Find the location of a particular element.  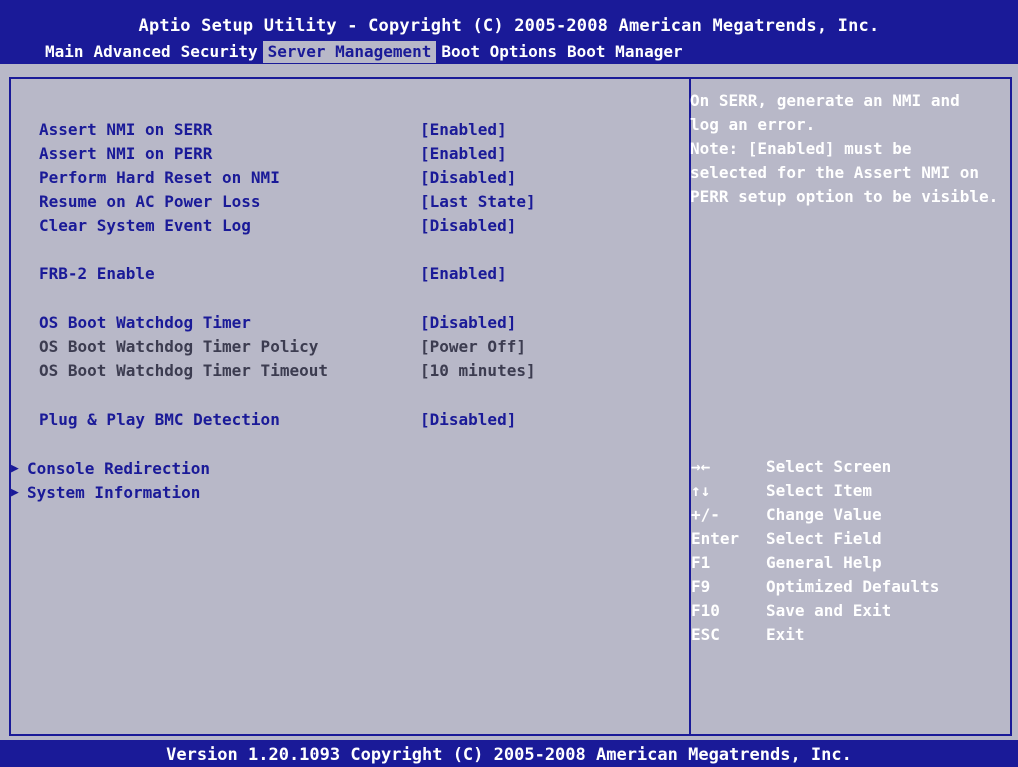

setting-label: Assert NMI on SERR is located at coordinates (126, 129).